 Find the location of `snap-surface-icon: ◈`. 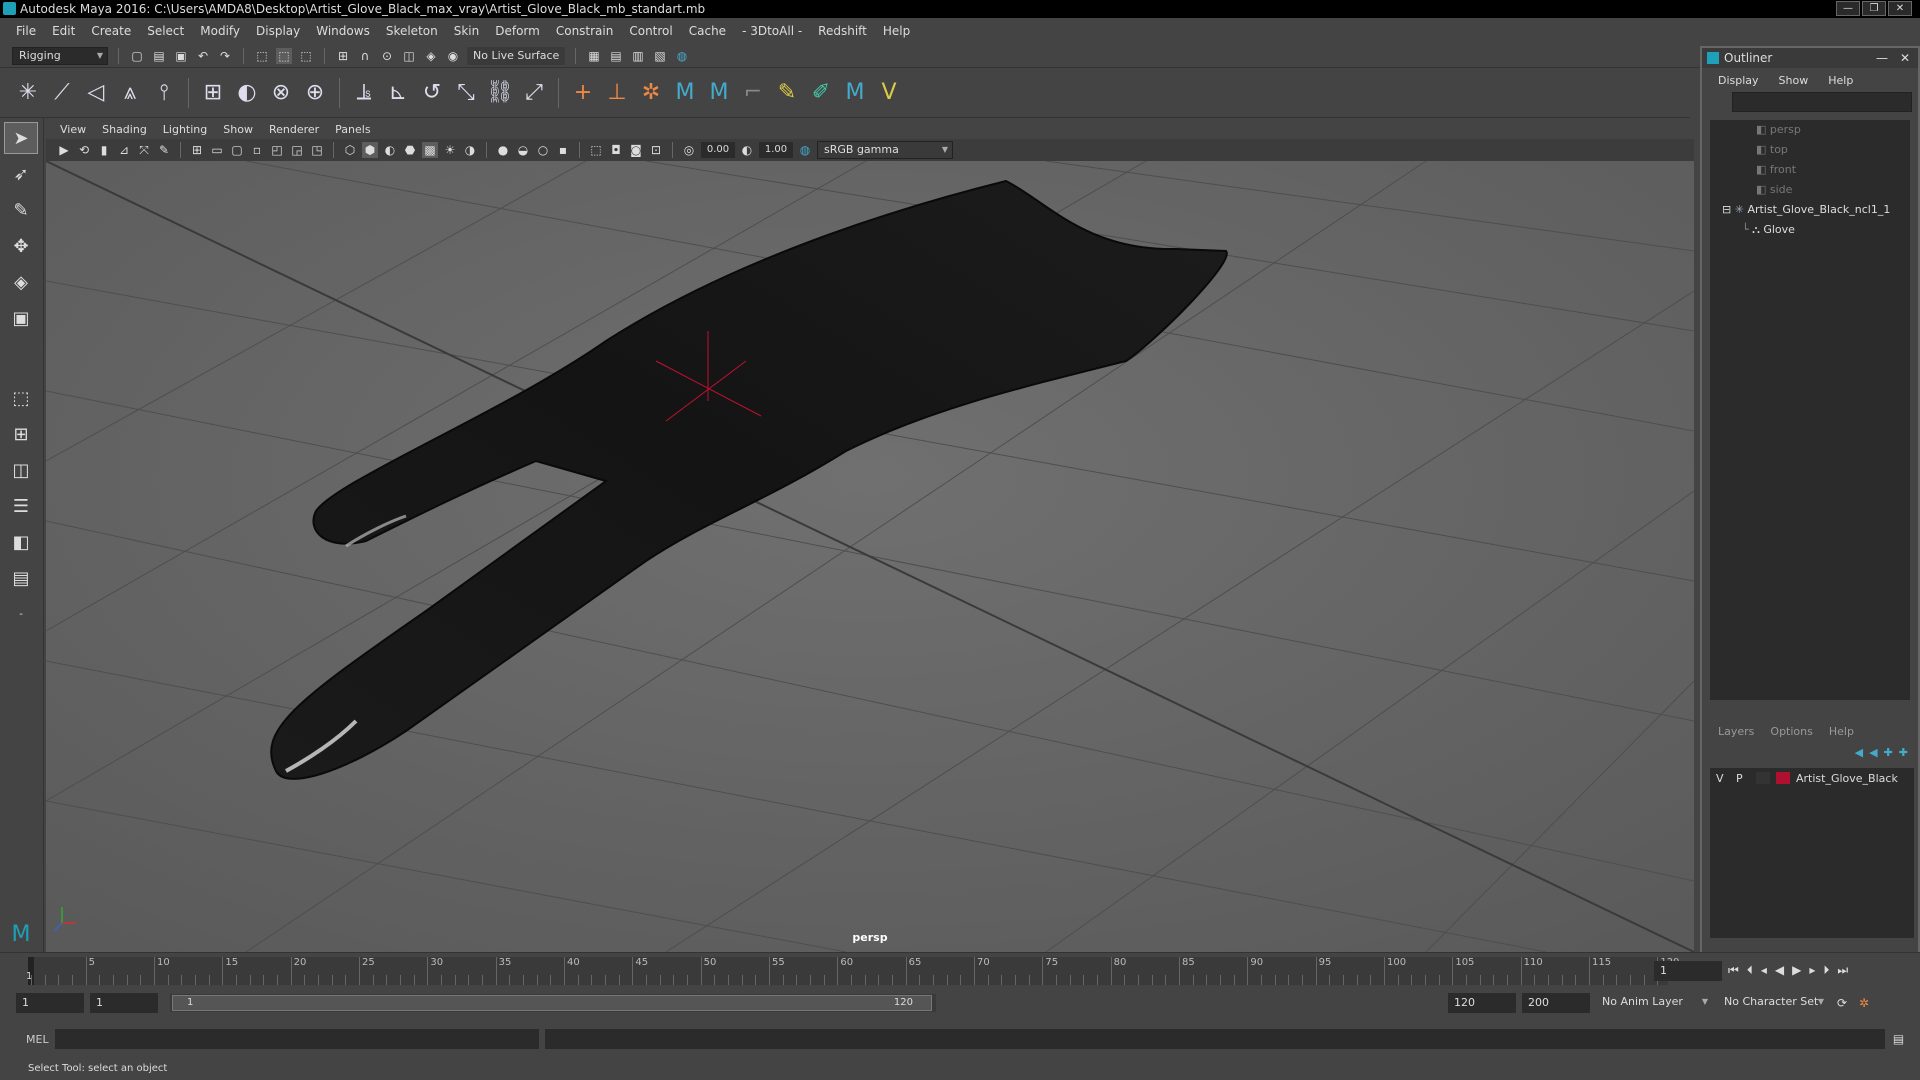

snap-surface-icon: ◈ is located at coordinates (431, 56).